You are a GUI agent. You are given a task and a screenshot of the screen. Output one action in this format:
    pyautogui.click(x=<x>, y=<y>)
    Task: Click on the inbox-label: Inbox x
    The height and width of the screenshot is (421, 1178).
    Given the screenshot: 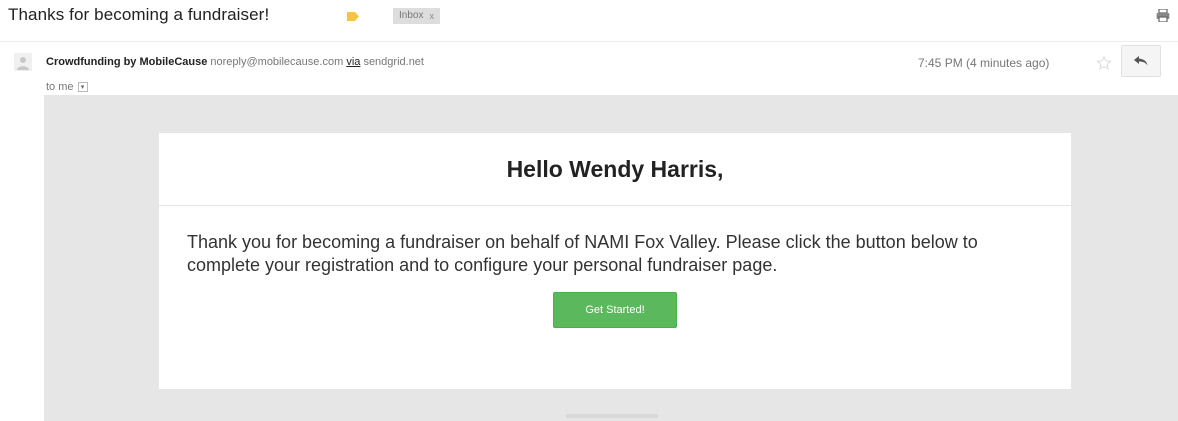 What is the action you would take?
    pyautogui.click(x=416, y=16)
    